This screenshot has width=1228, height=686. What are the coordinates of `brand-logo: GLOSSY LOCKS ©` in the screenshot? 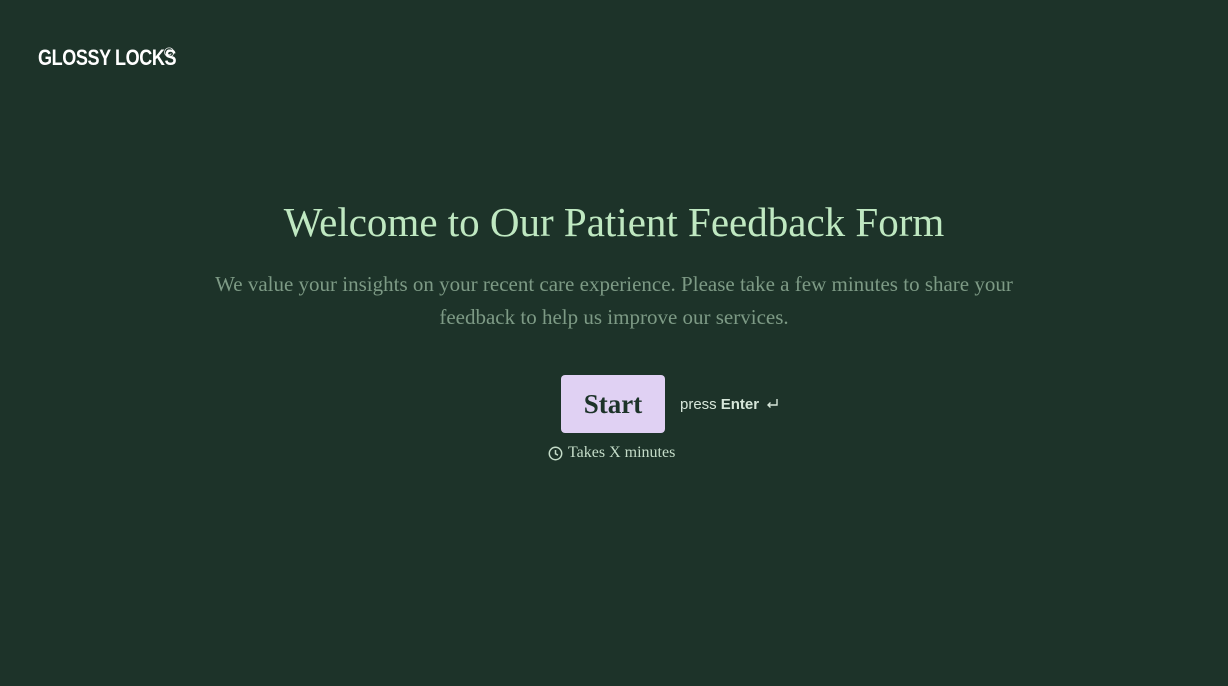 It's located at (107, 58).